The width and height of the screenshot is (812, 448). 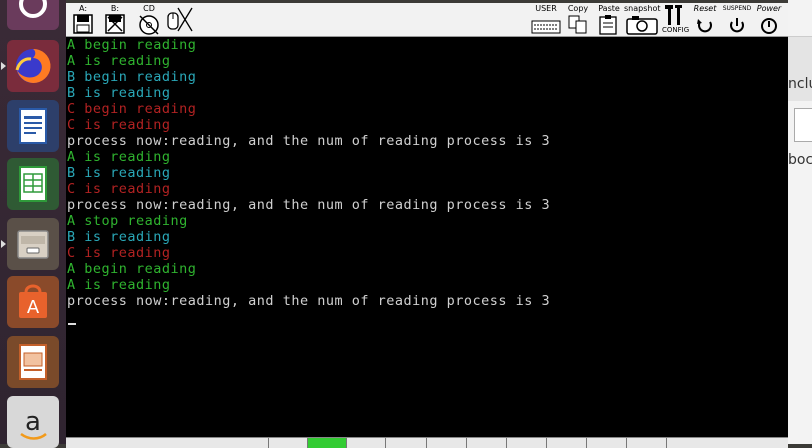 What do you see at coordinates (578, 8) in the screenshot?
I see `copy-label: Copy` at bounding box center [578, 8].